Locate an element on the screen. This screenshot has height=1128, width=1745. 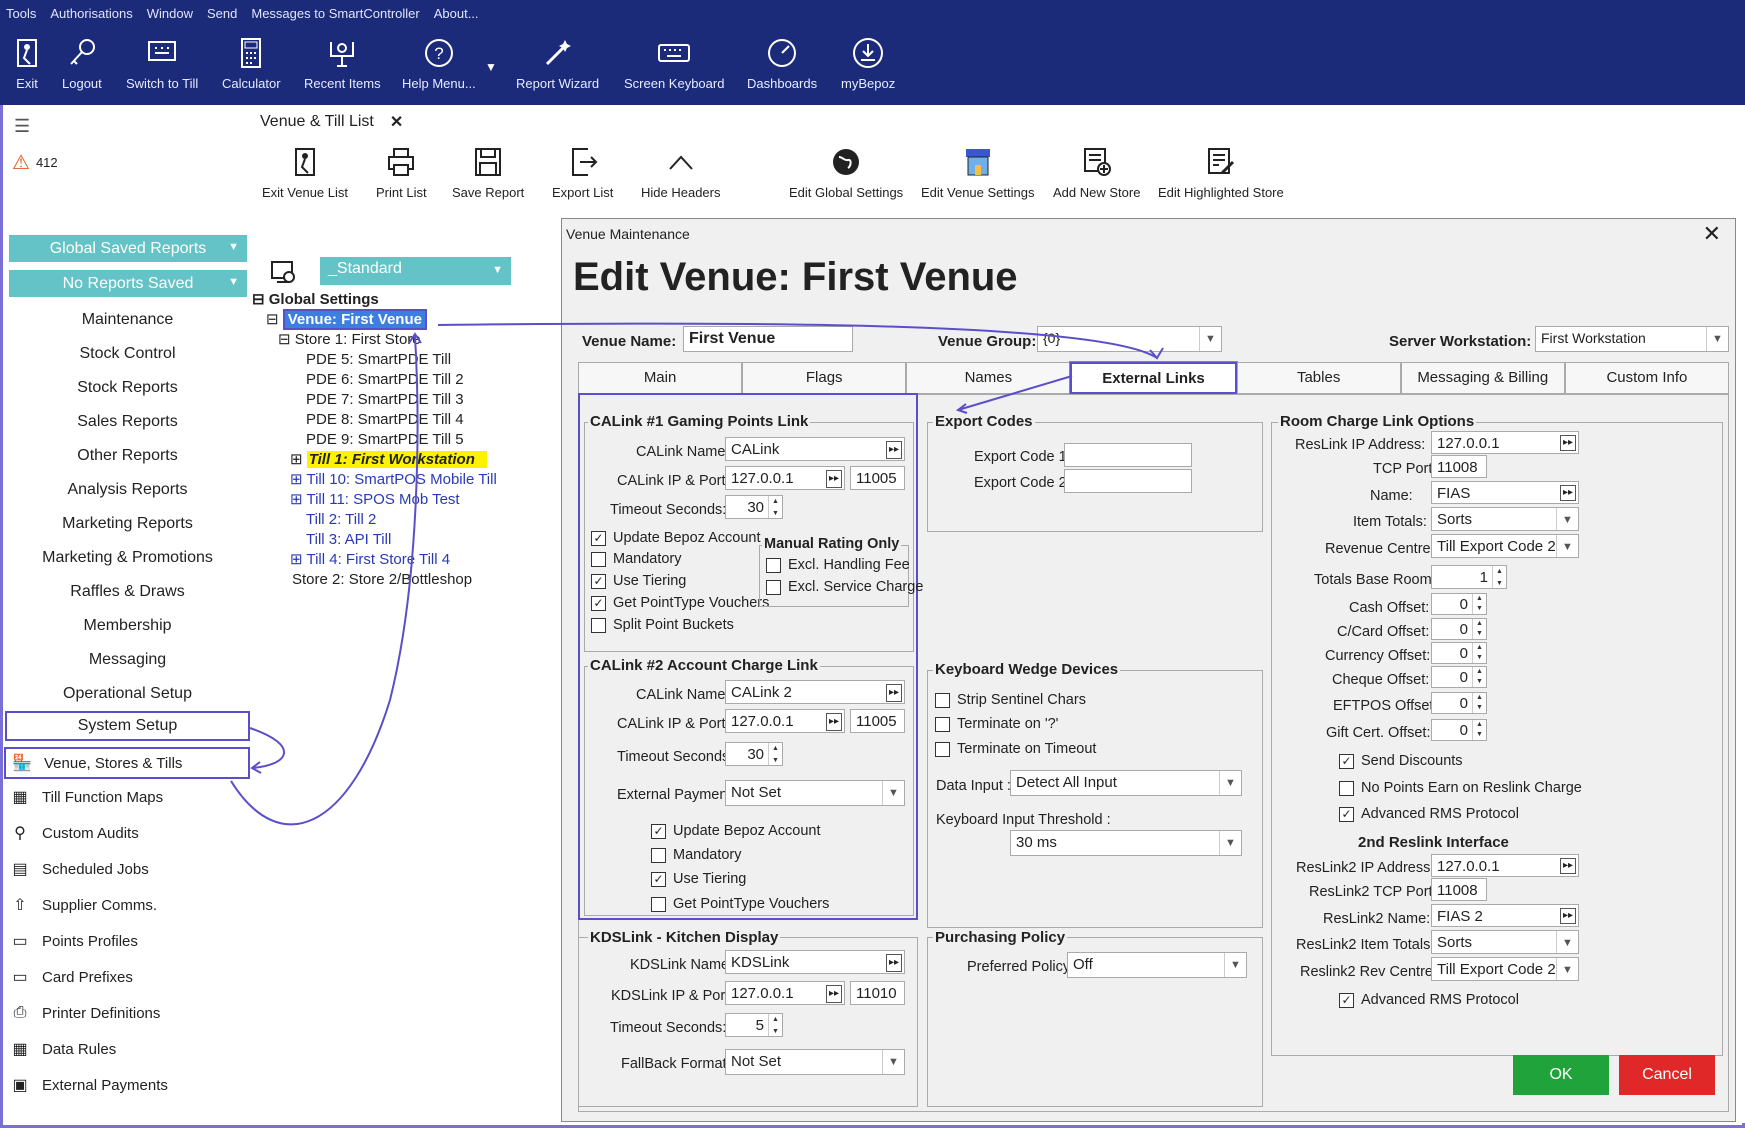
nav-venue-stores-tills: 🏪 Venue, Stores & Tills is located at coordinates (127, 763).